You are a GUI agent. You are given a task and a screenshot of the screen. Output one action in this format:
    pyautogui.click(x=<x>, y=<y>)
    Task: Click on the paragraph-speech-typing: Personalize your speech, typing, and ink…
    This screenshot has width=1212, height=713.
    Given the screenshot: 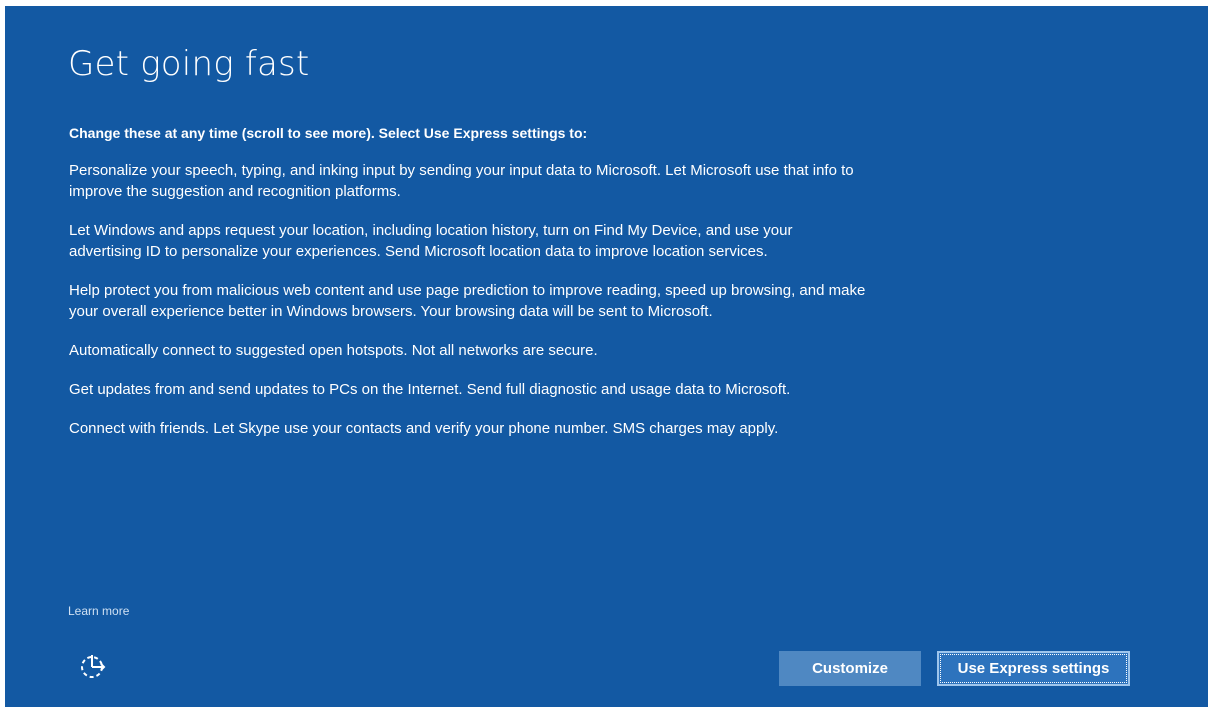 What is the action you would take?
    pyautogui.click(x=461, y=181)
    